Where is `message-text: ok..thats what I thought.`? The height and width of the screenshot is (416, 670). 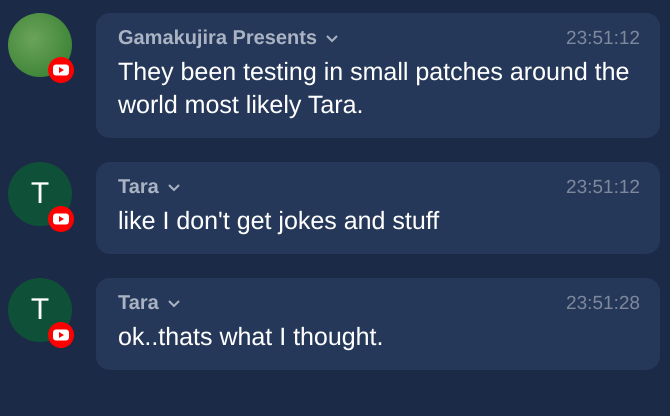 message-text: ok..thats what I thought. is located at coordinates (251, 337).